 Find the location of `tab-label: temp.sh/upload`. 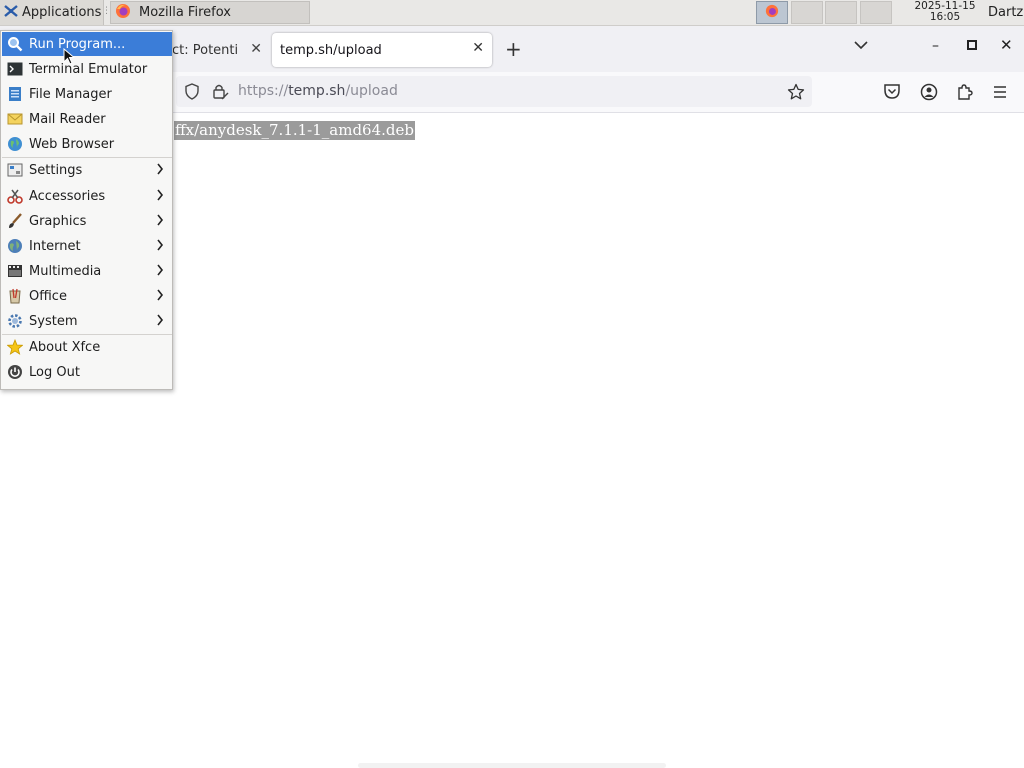

tab-label: temp.sh/upload is located at coordinates (331, 50).